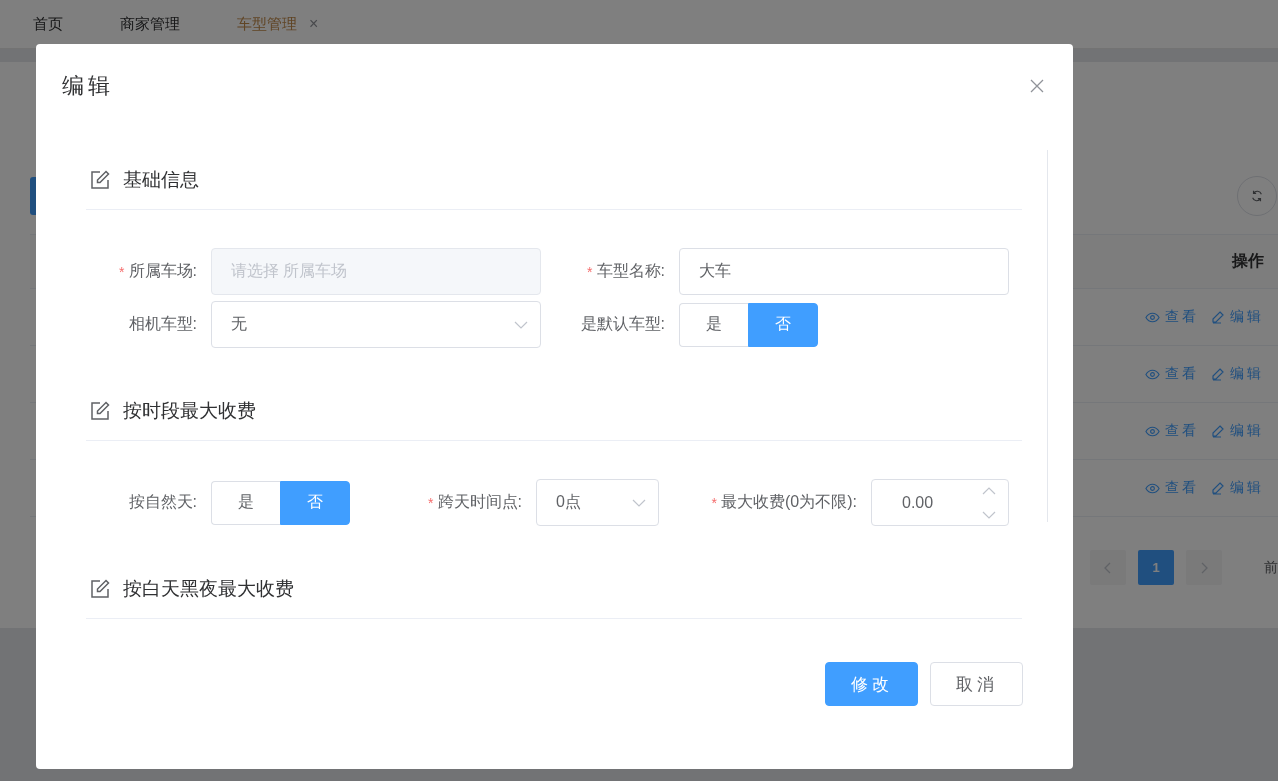 The width and height of the screenshot is (1278, 781). I want to click on next-page-button, so click(1204, 567).